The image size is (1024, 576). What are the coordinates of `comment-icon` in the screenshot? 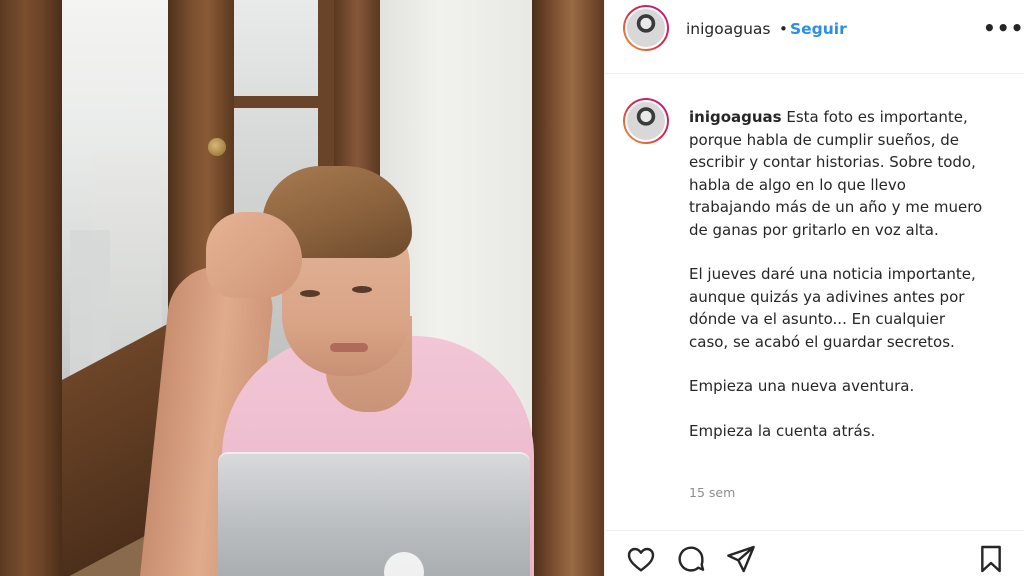 It's located at (691, 559).